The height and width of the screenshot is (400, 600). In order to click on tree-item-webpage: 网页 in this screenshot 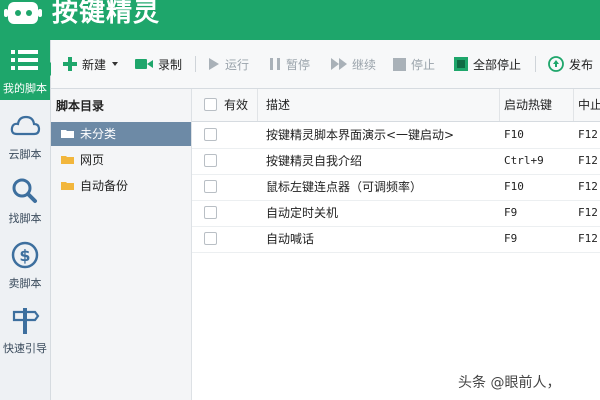, I will do `click(121, 160)`.